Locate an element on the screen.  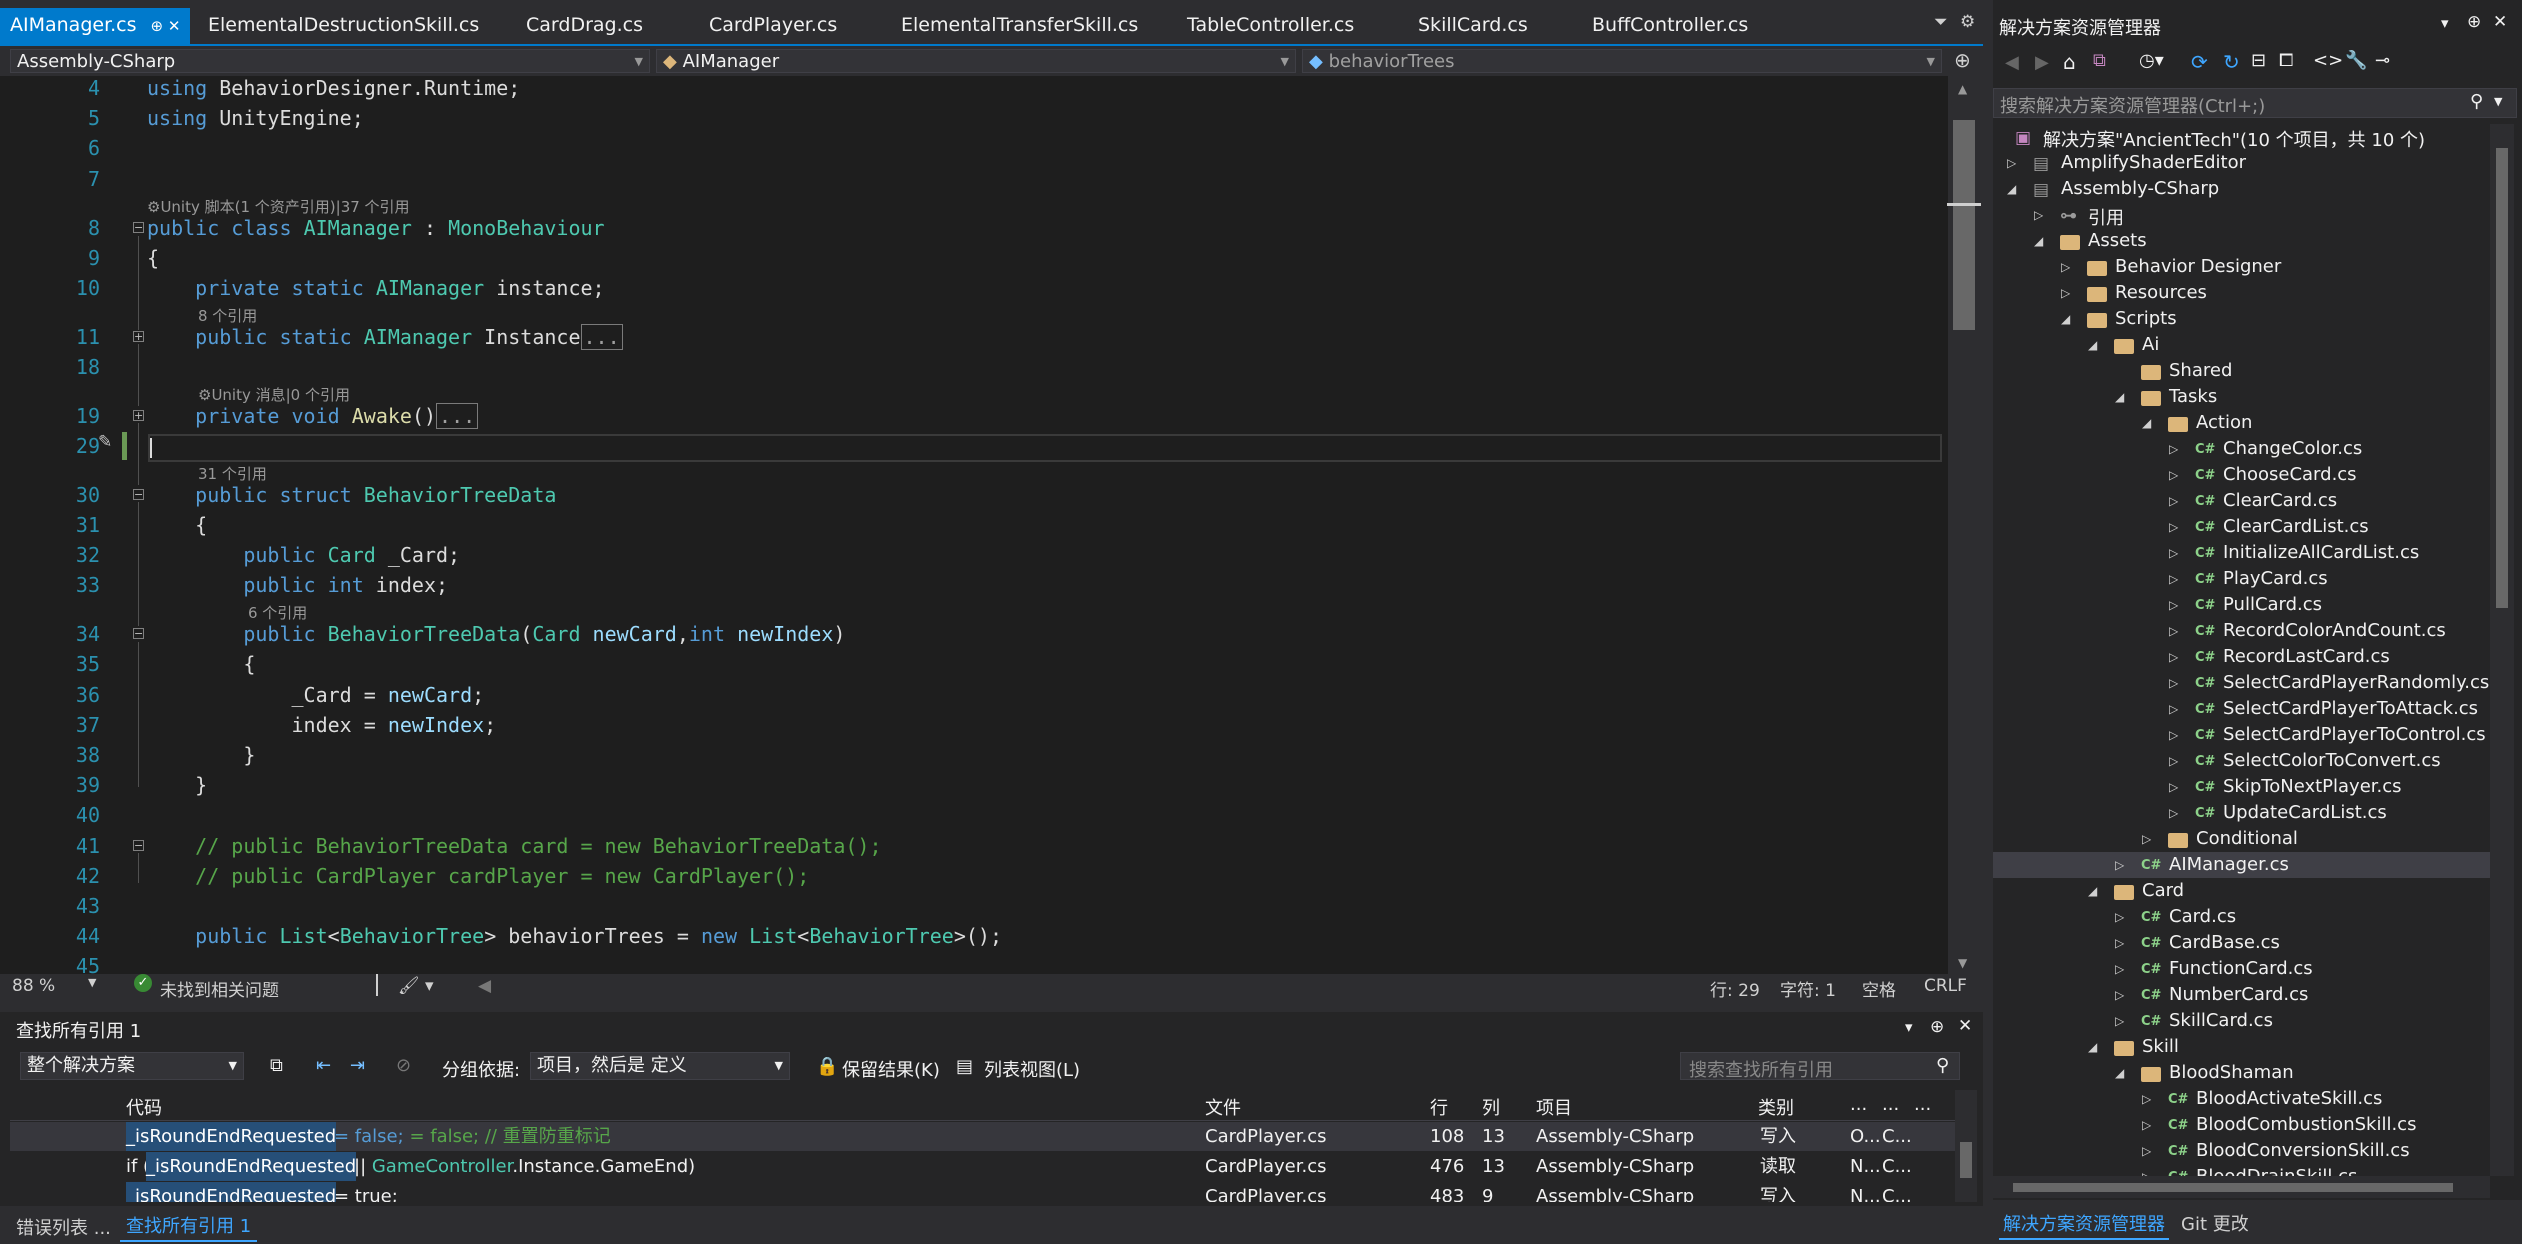
gear-icon: ⚙ is located at coordinates (1967, 22).